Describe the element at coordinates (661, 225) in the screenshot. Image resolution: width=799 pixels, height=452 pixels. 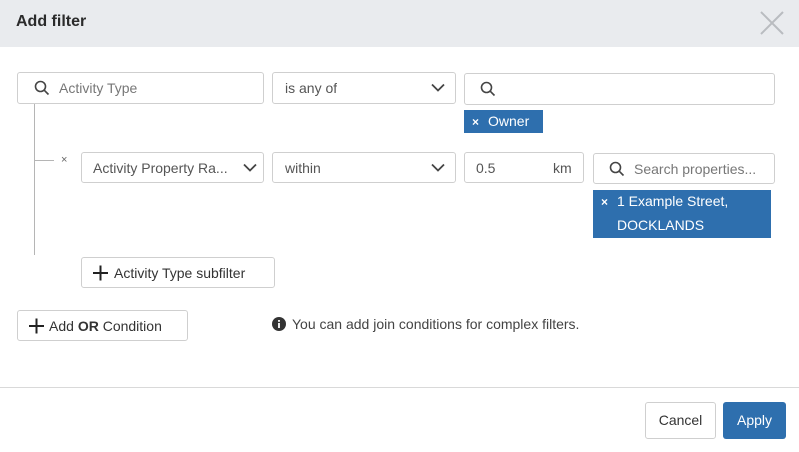
I see `property-line-2: DOCKLANDS` at that location.